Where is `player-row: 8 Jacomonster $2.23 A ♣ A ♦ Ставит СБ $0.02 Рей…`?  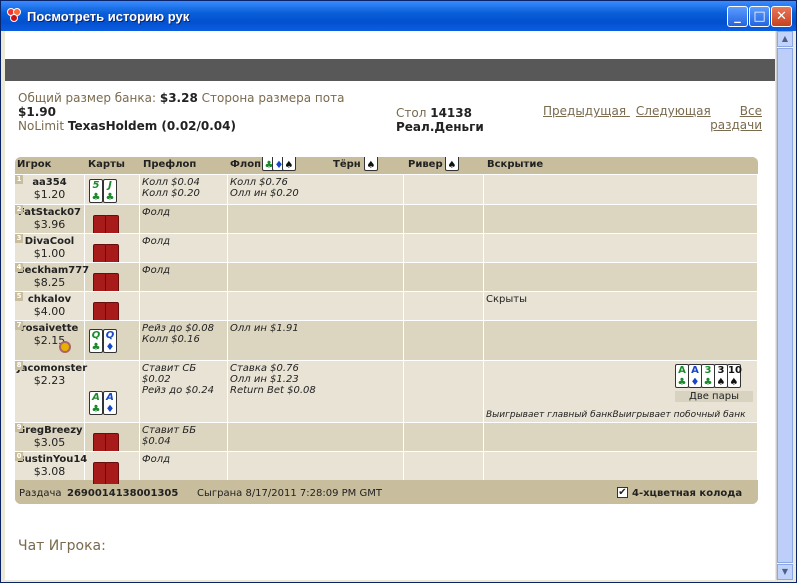 player-row: 8 Jacomonster $2.23 A ♣ A ♦ Ставит СБ $0.02 Рей… is located at coordinates (386, 391).